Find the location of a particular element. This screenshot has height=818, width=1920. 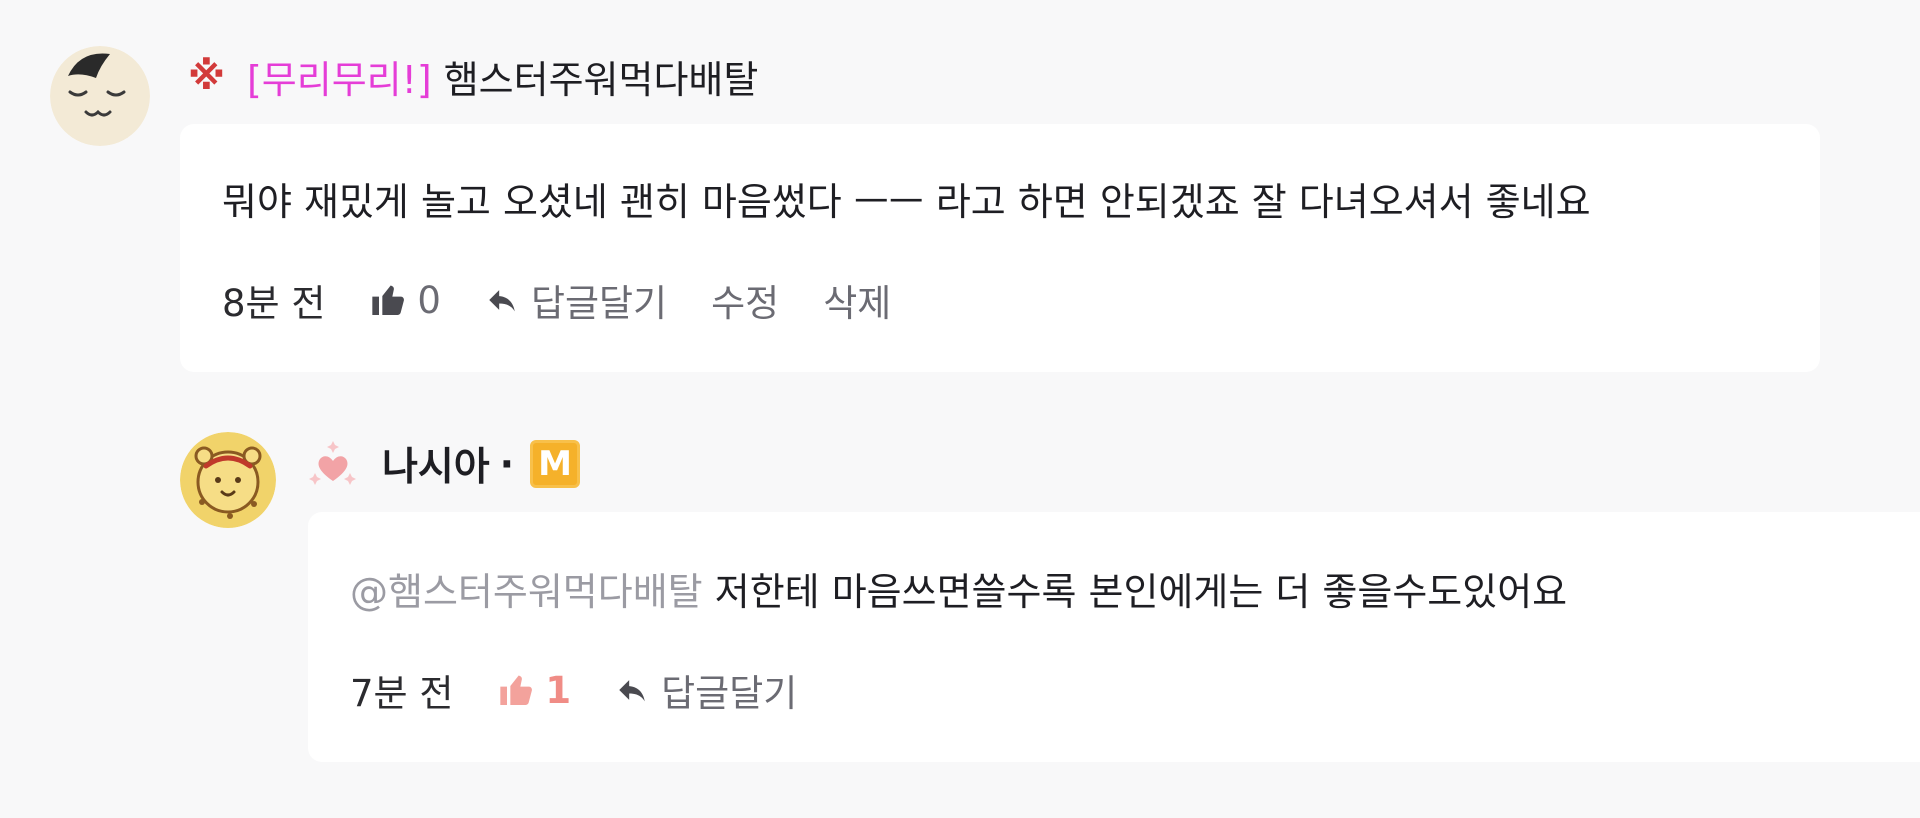

timestamp: 7분 전 is located at coordinates (402, 693).